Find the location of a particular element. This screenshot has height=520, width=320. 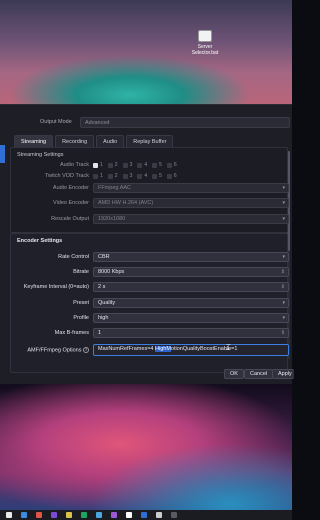

text-cursor-icon: ⌶ is located at coordinates (228, 347).